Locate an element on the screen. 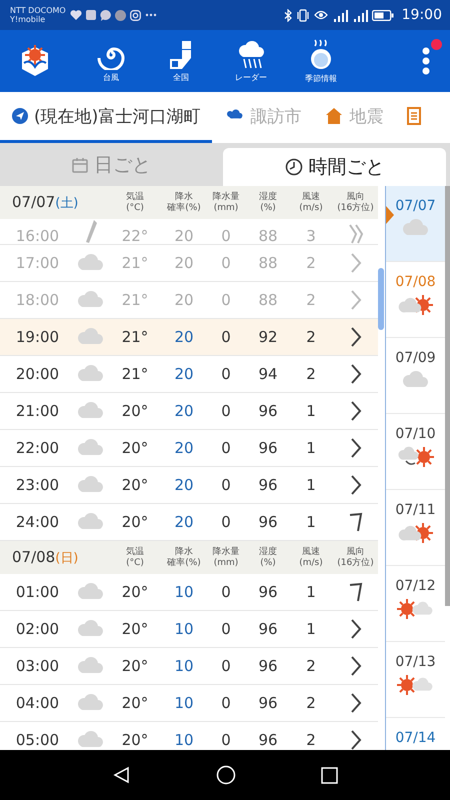 This screenshot has width=450, height=800. time-cell-text: 16:00 is located at coordinates (37, 235).